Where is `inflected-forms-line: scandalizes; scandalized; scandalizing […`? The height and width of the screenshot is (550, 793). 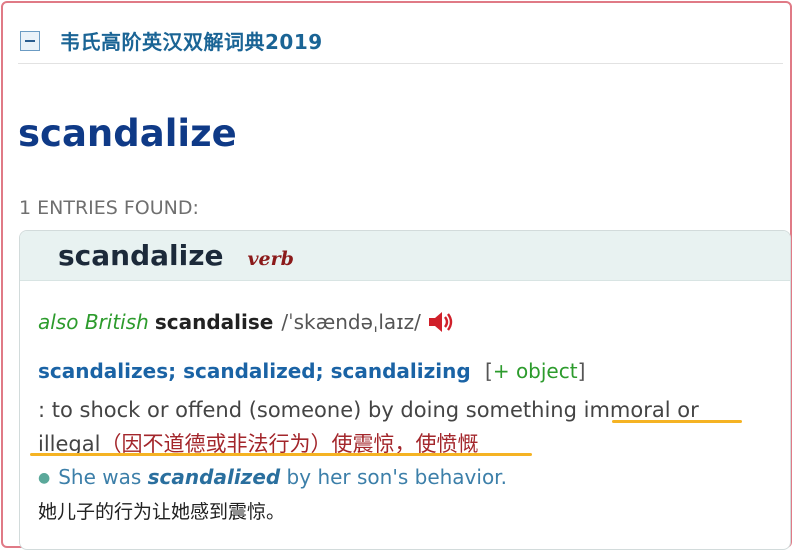
inflected-forms-line: scandalizes; scandalized; scandalizing [… is located at coordinates (311, 371).